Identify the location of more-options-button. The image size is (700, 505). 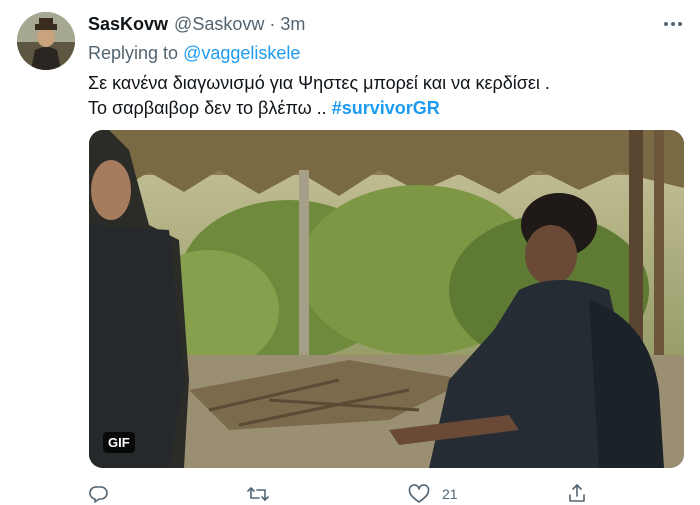
(673, 24).